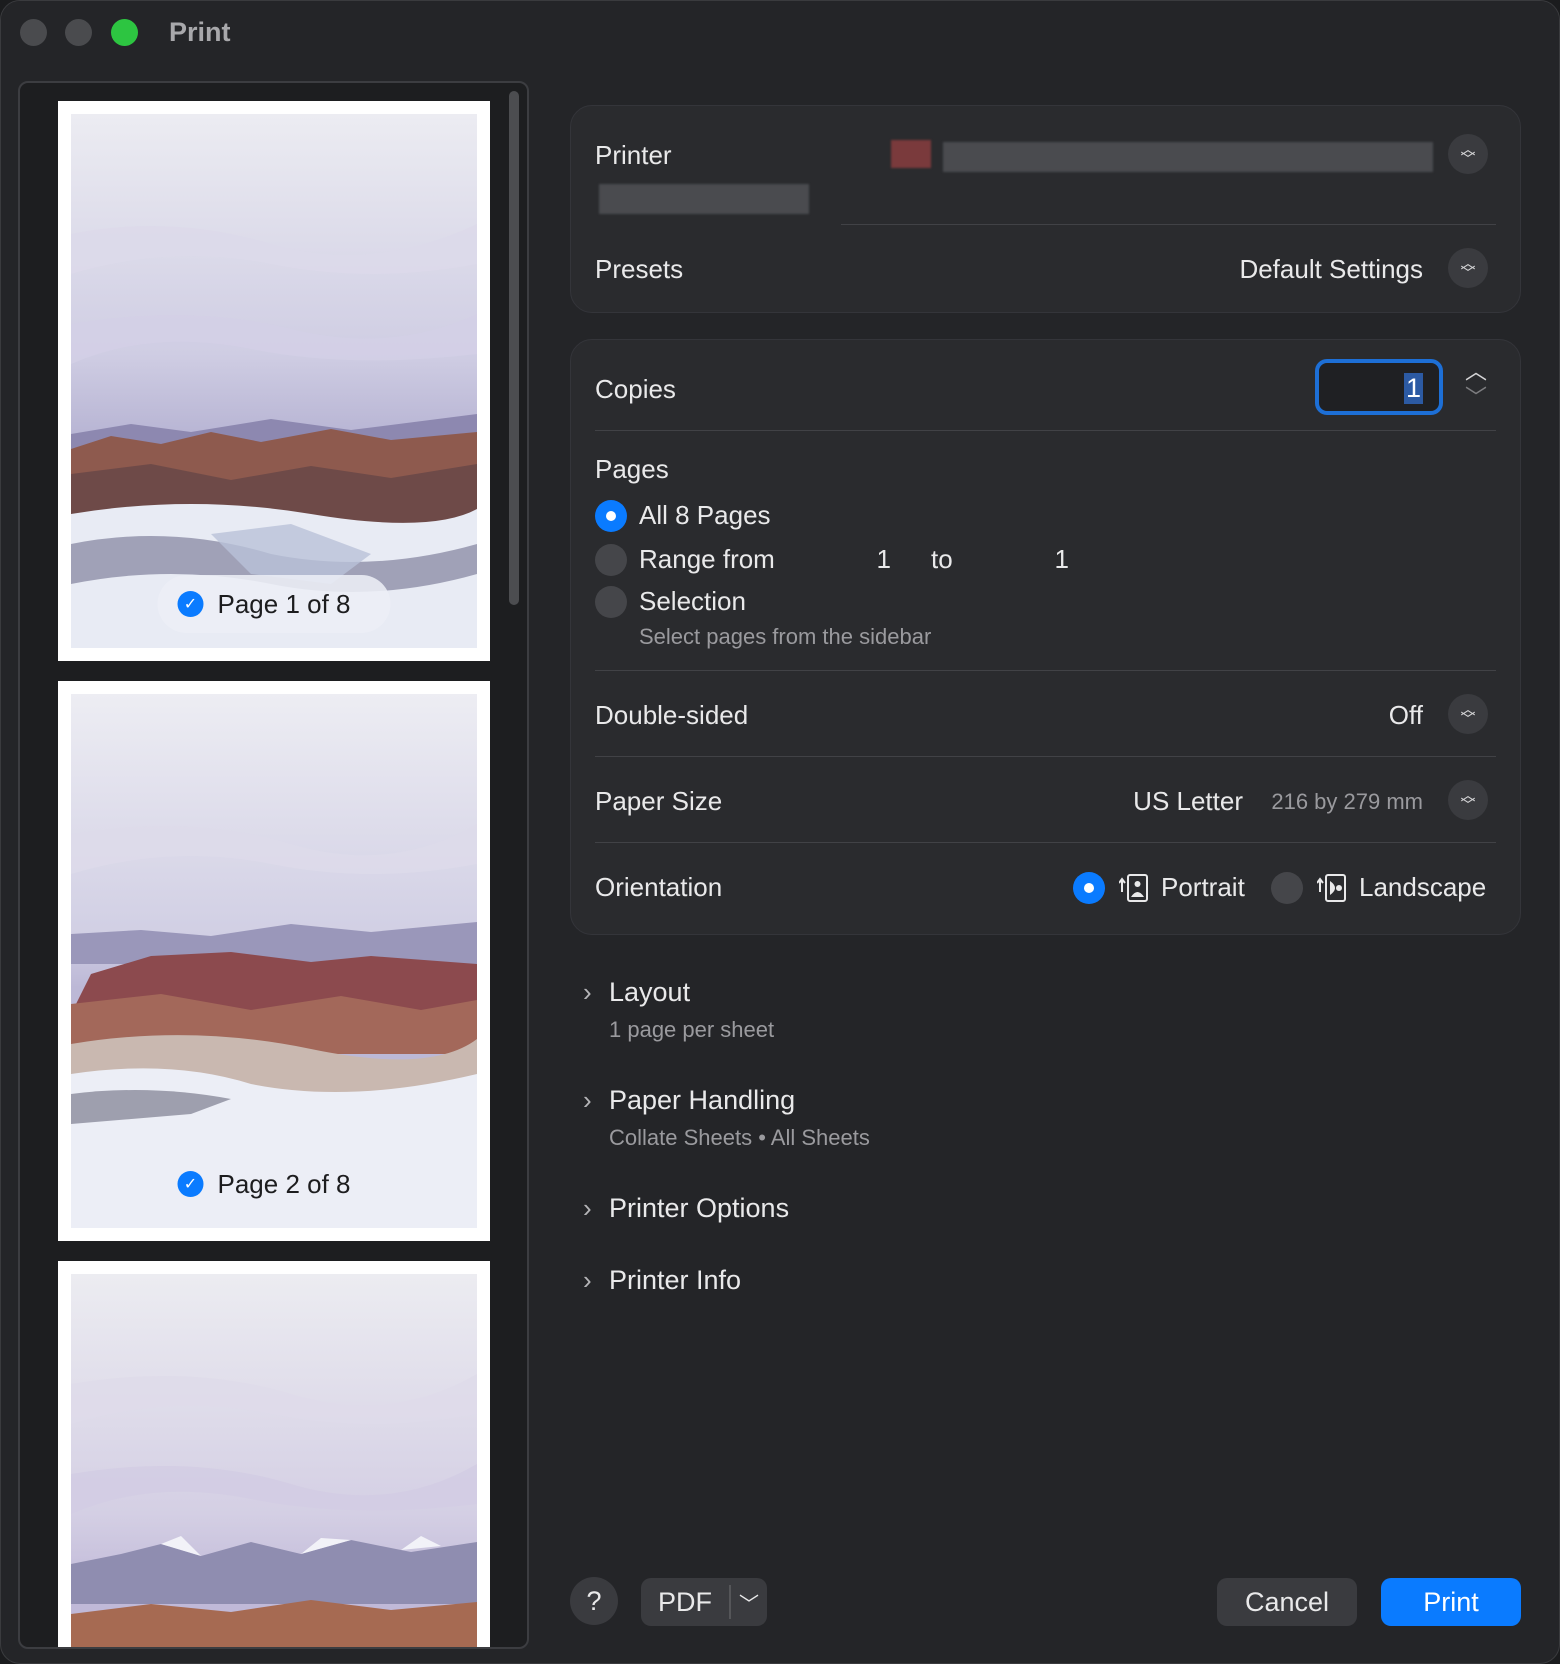 The height and width of the screenshot is (1664, 1560). Describe the element at coordinates (200, 32) in the screenshot. I see `window-title: Print` at that location.